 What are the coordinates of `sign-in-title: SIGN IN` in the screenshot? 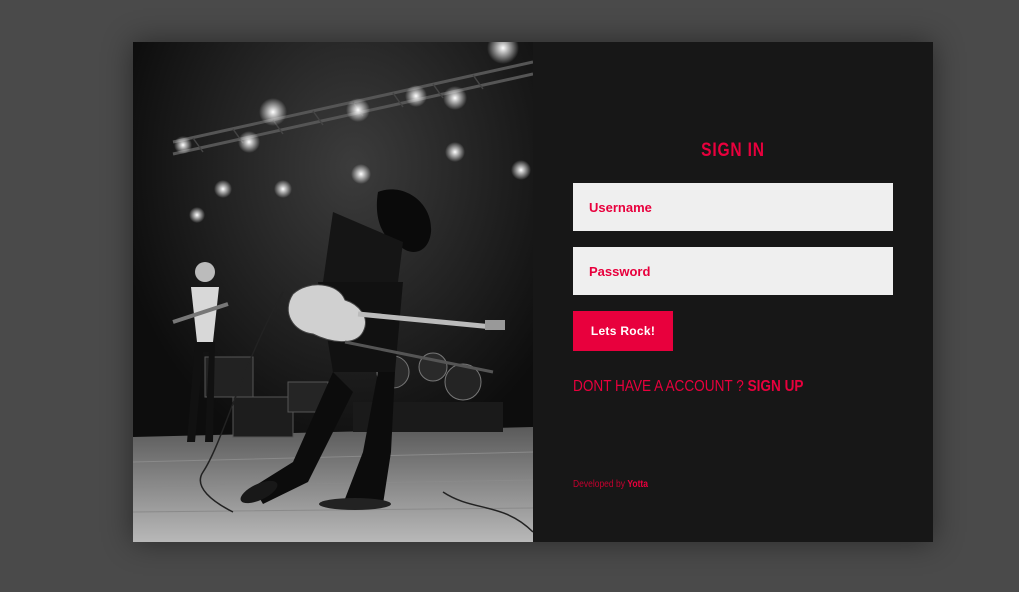 It's located at (733, 150).